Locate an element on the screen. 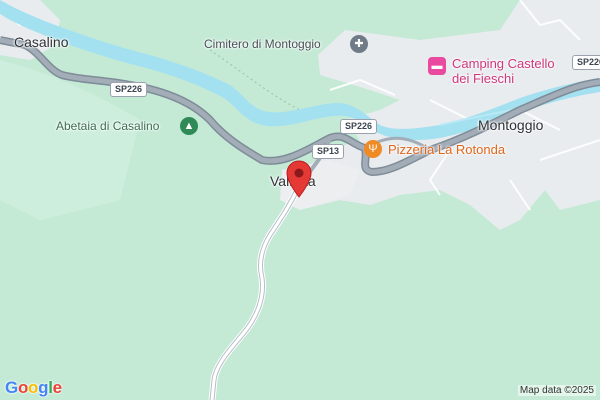 The width and height of the screenshot is (600, 400). google-logo-letter-o2: o is located at coordinates (33, 387).